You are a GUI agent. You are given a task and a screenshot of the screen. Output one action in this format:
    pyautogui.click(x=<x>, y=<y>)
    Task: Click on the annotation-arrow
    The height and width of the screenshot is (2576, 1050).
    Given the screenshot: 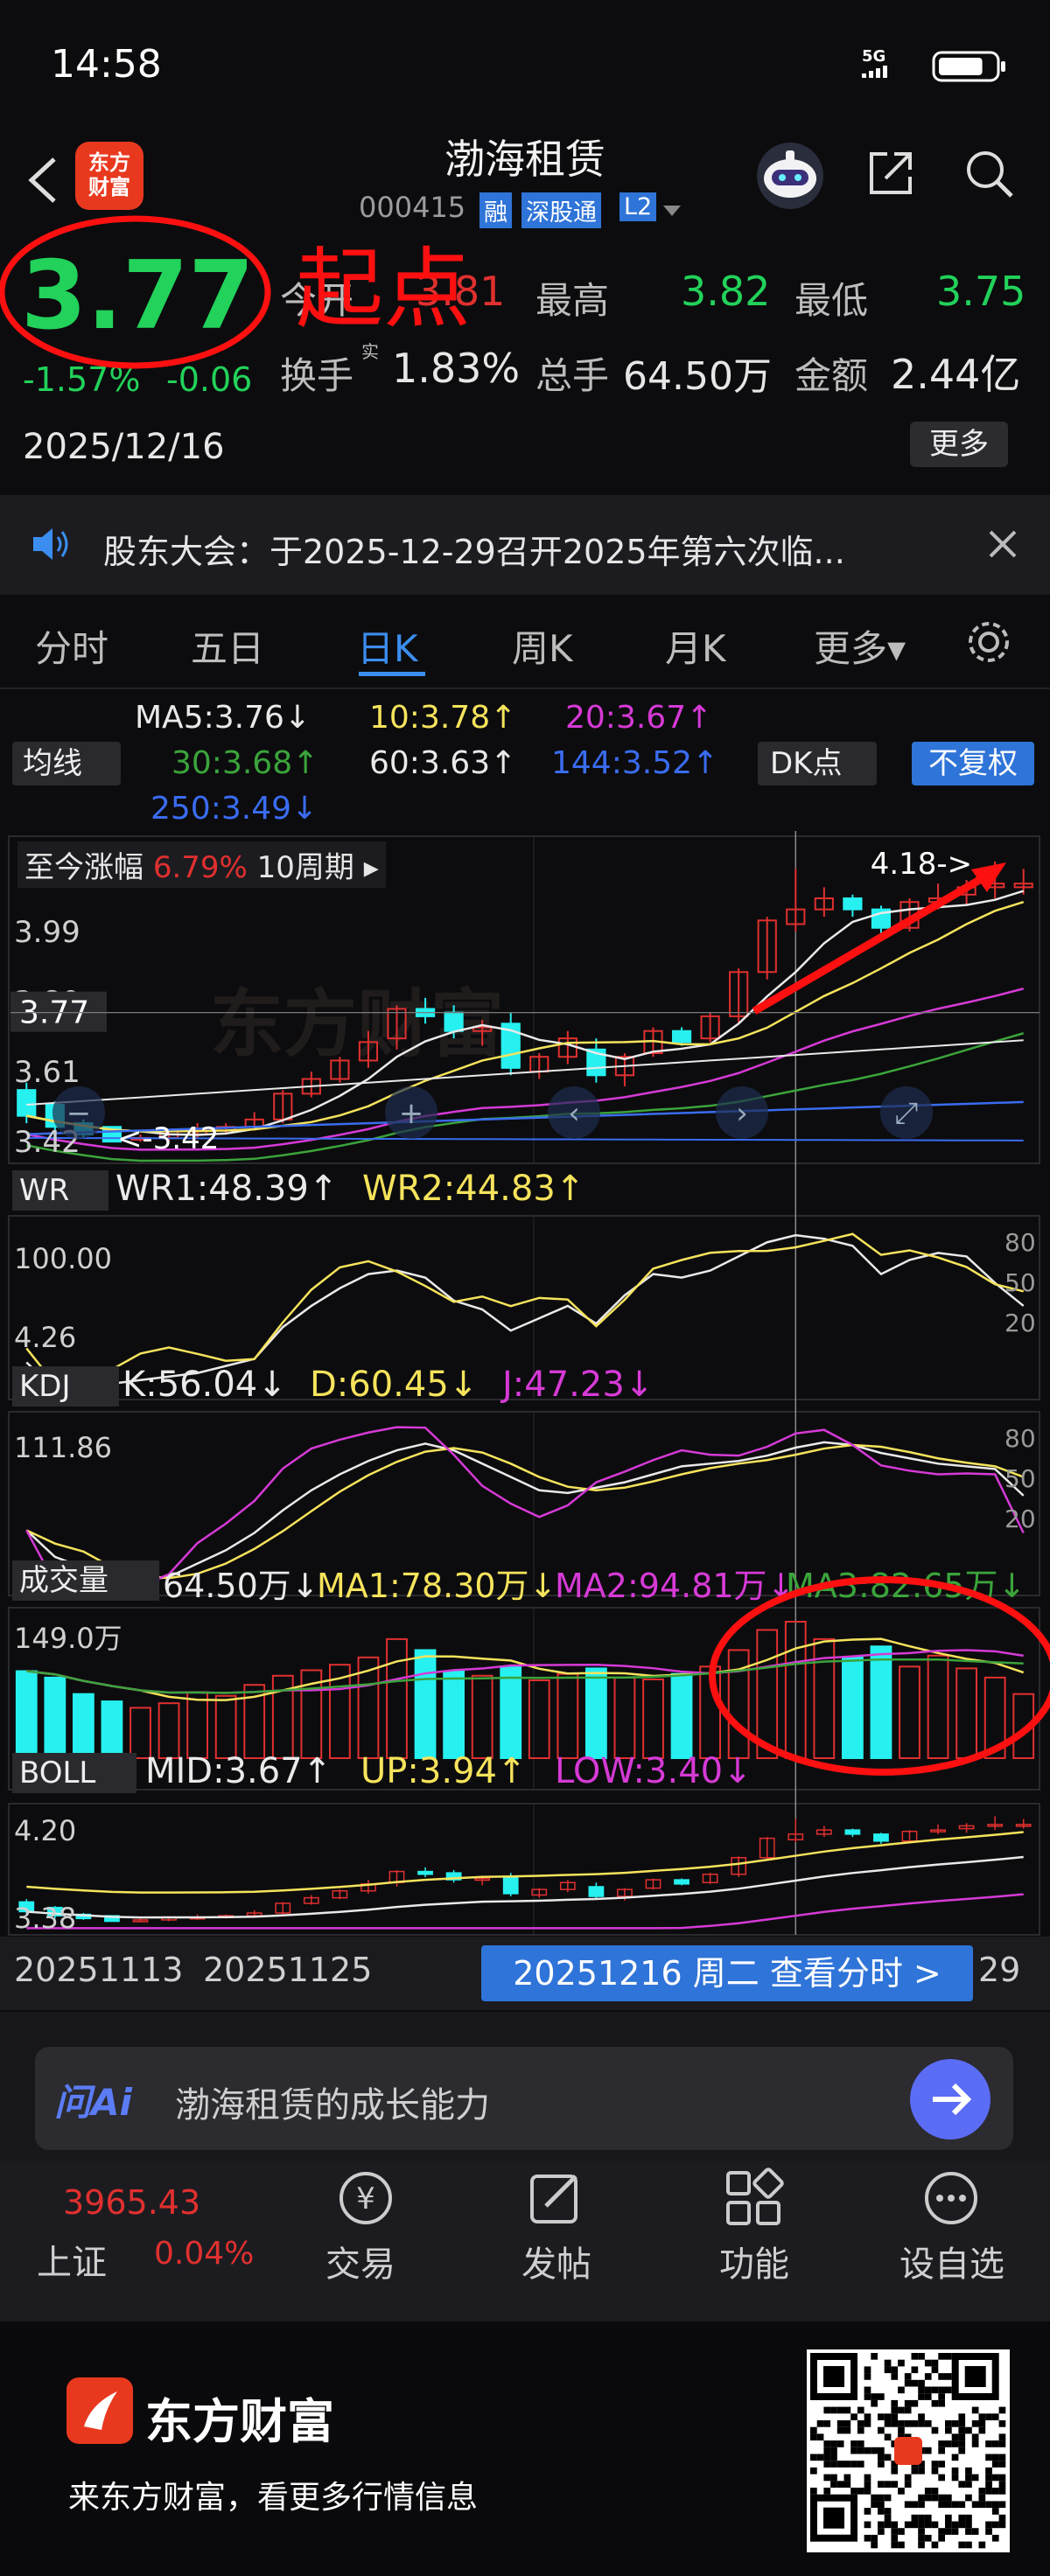 What is the action you would take?
    pyautogui.click(x=876, y=940)
    